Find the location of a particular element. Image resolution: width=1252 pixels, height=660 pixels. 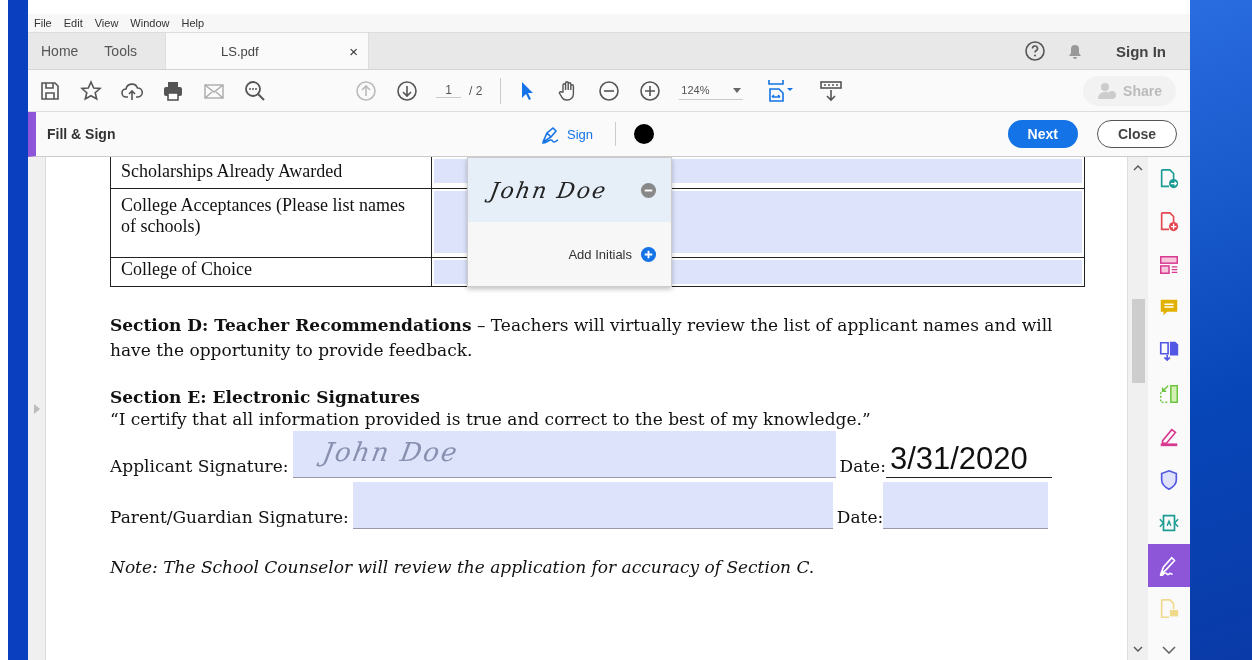

menu-item: Help is located at coordinates (193, 23).